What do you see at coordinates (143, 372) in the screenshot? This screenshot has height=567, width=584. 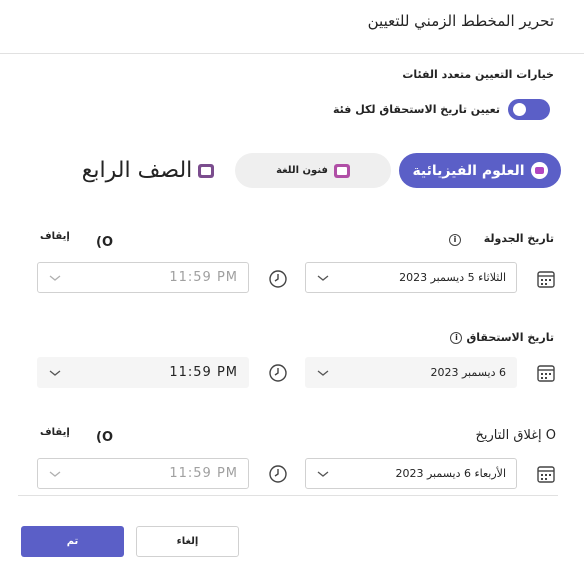 I see `due-time-picker: 11:59 PM` at bounding box center [143, 372].